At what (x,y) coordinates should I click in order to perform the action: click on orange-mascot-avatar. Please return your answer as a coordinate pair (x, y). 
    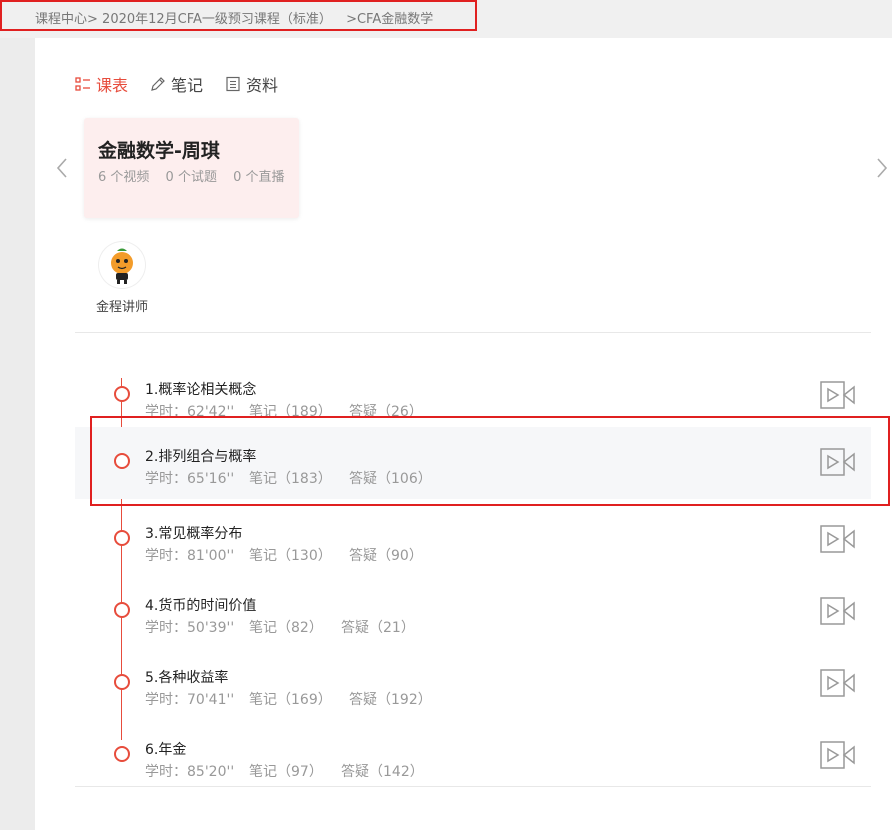
    Looking at the image, I should click on (122, 266).